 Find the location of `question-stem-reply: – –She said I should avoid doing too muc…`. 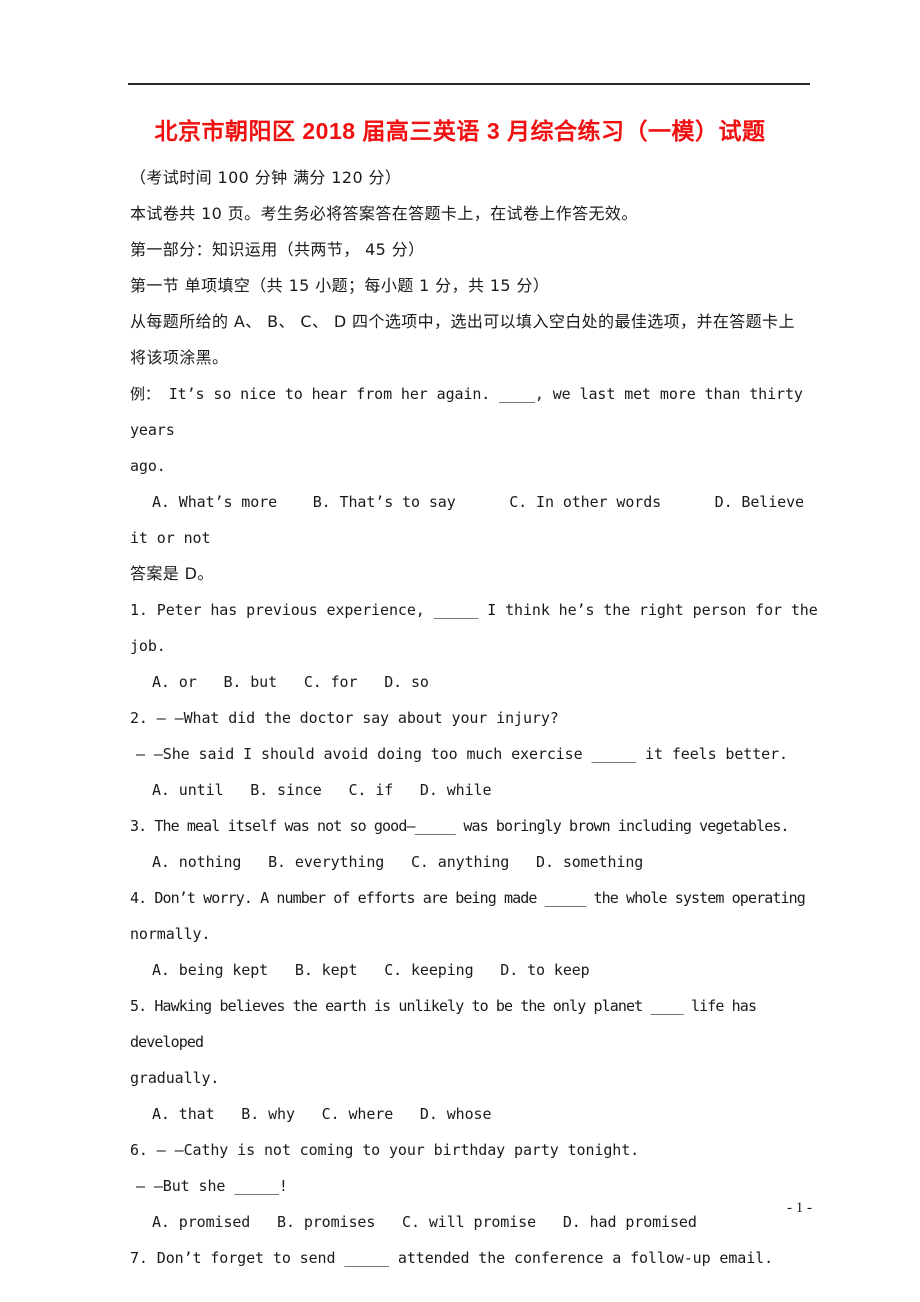

question-stem-reply: – –She said I should avoid doing too muc… is located at coordinates (462, 754).